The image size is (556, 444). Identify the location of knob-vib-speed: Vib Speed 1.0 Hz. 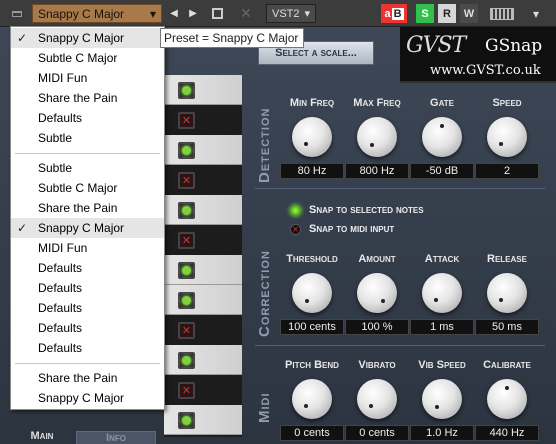
(442, 401).